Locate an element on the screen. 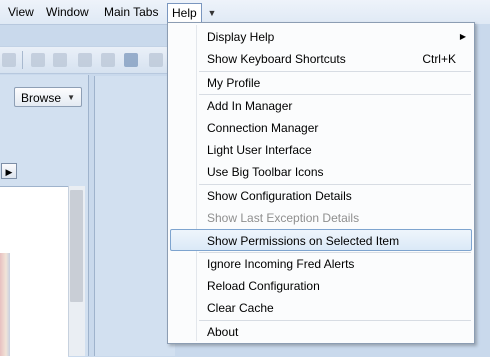  document-icon is located at coordinates (156, 60).